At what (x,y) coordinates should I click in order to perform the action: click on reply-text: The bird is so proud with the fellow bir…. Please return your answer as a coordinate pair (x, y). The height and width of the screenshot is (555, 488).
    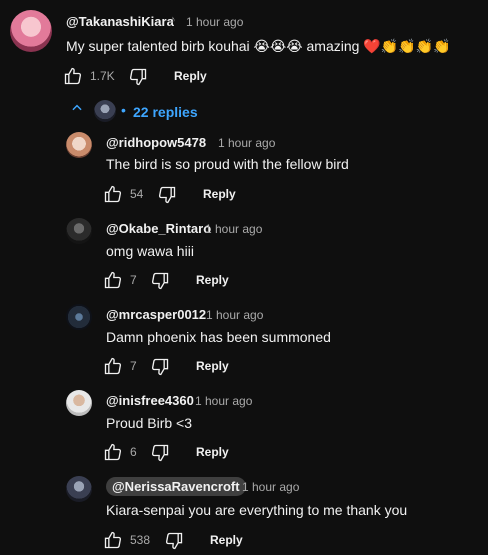
    Looking at the image, I should click on (227, 164).